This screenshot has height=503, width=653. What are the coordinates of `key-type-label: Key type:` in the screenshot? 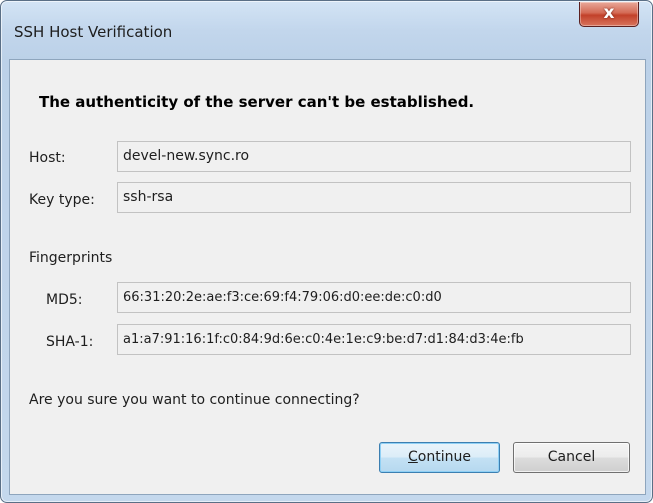 It's located at (62, 200).